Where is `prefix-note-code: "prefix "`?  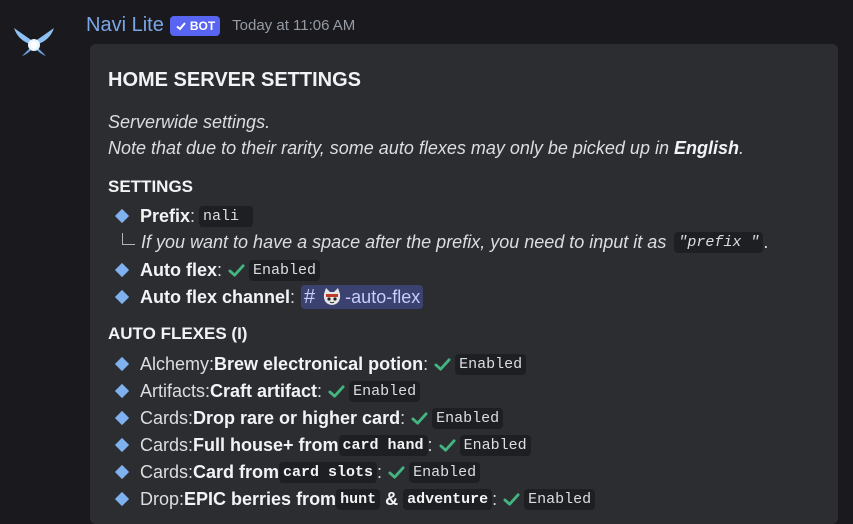 prefix-note-code: "prefix " is located at coordinates (719, 242).